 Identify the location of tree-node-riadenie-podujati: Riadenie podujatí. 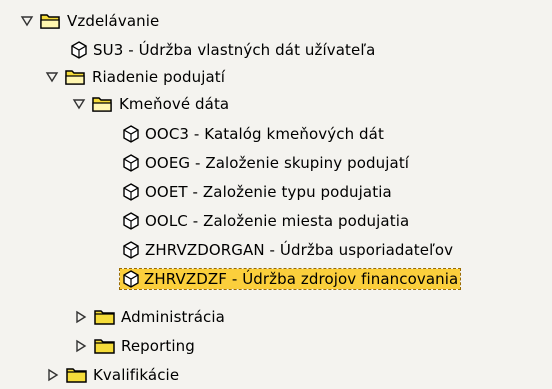
(276, 76).